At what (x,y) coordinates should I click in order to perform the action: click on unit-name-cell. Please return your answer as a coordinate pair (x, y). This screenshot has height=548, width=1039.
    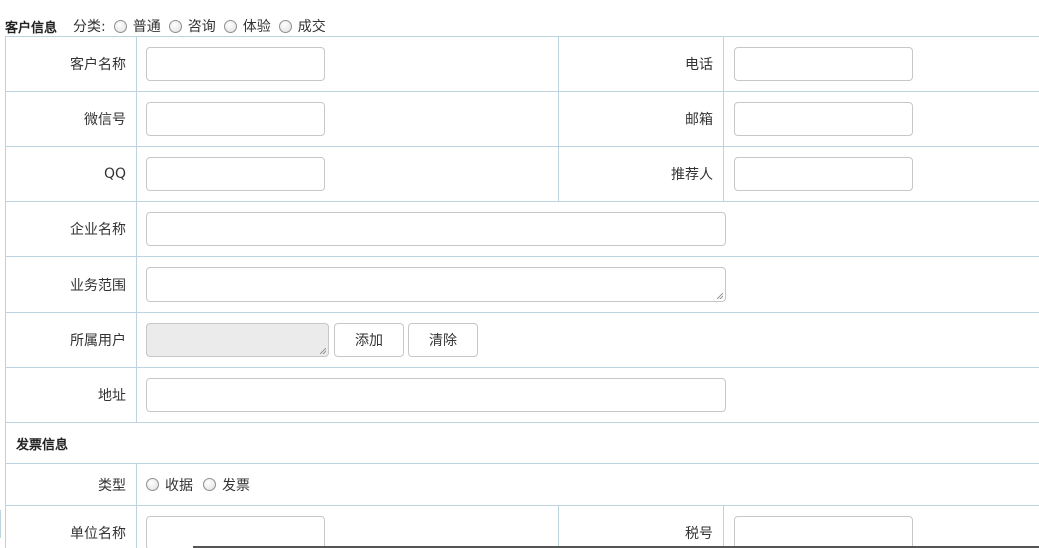
    Looking at the image, I should click on (348, 527).